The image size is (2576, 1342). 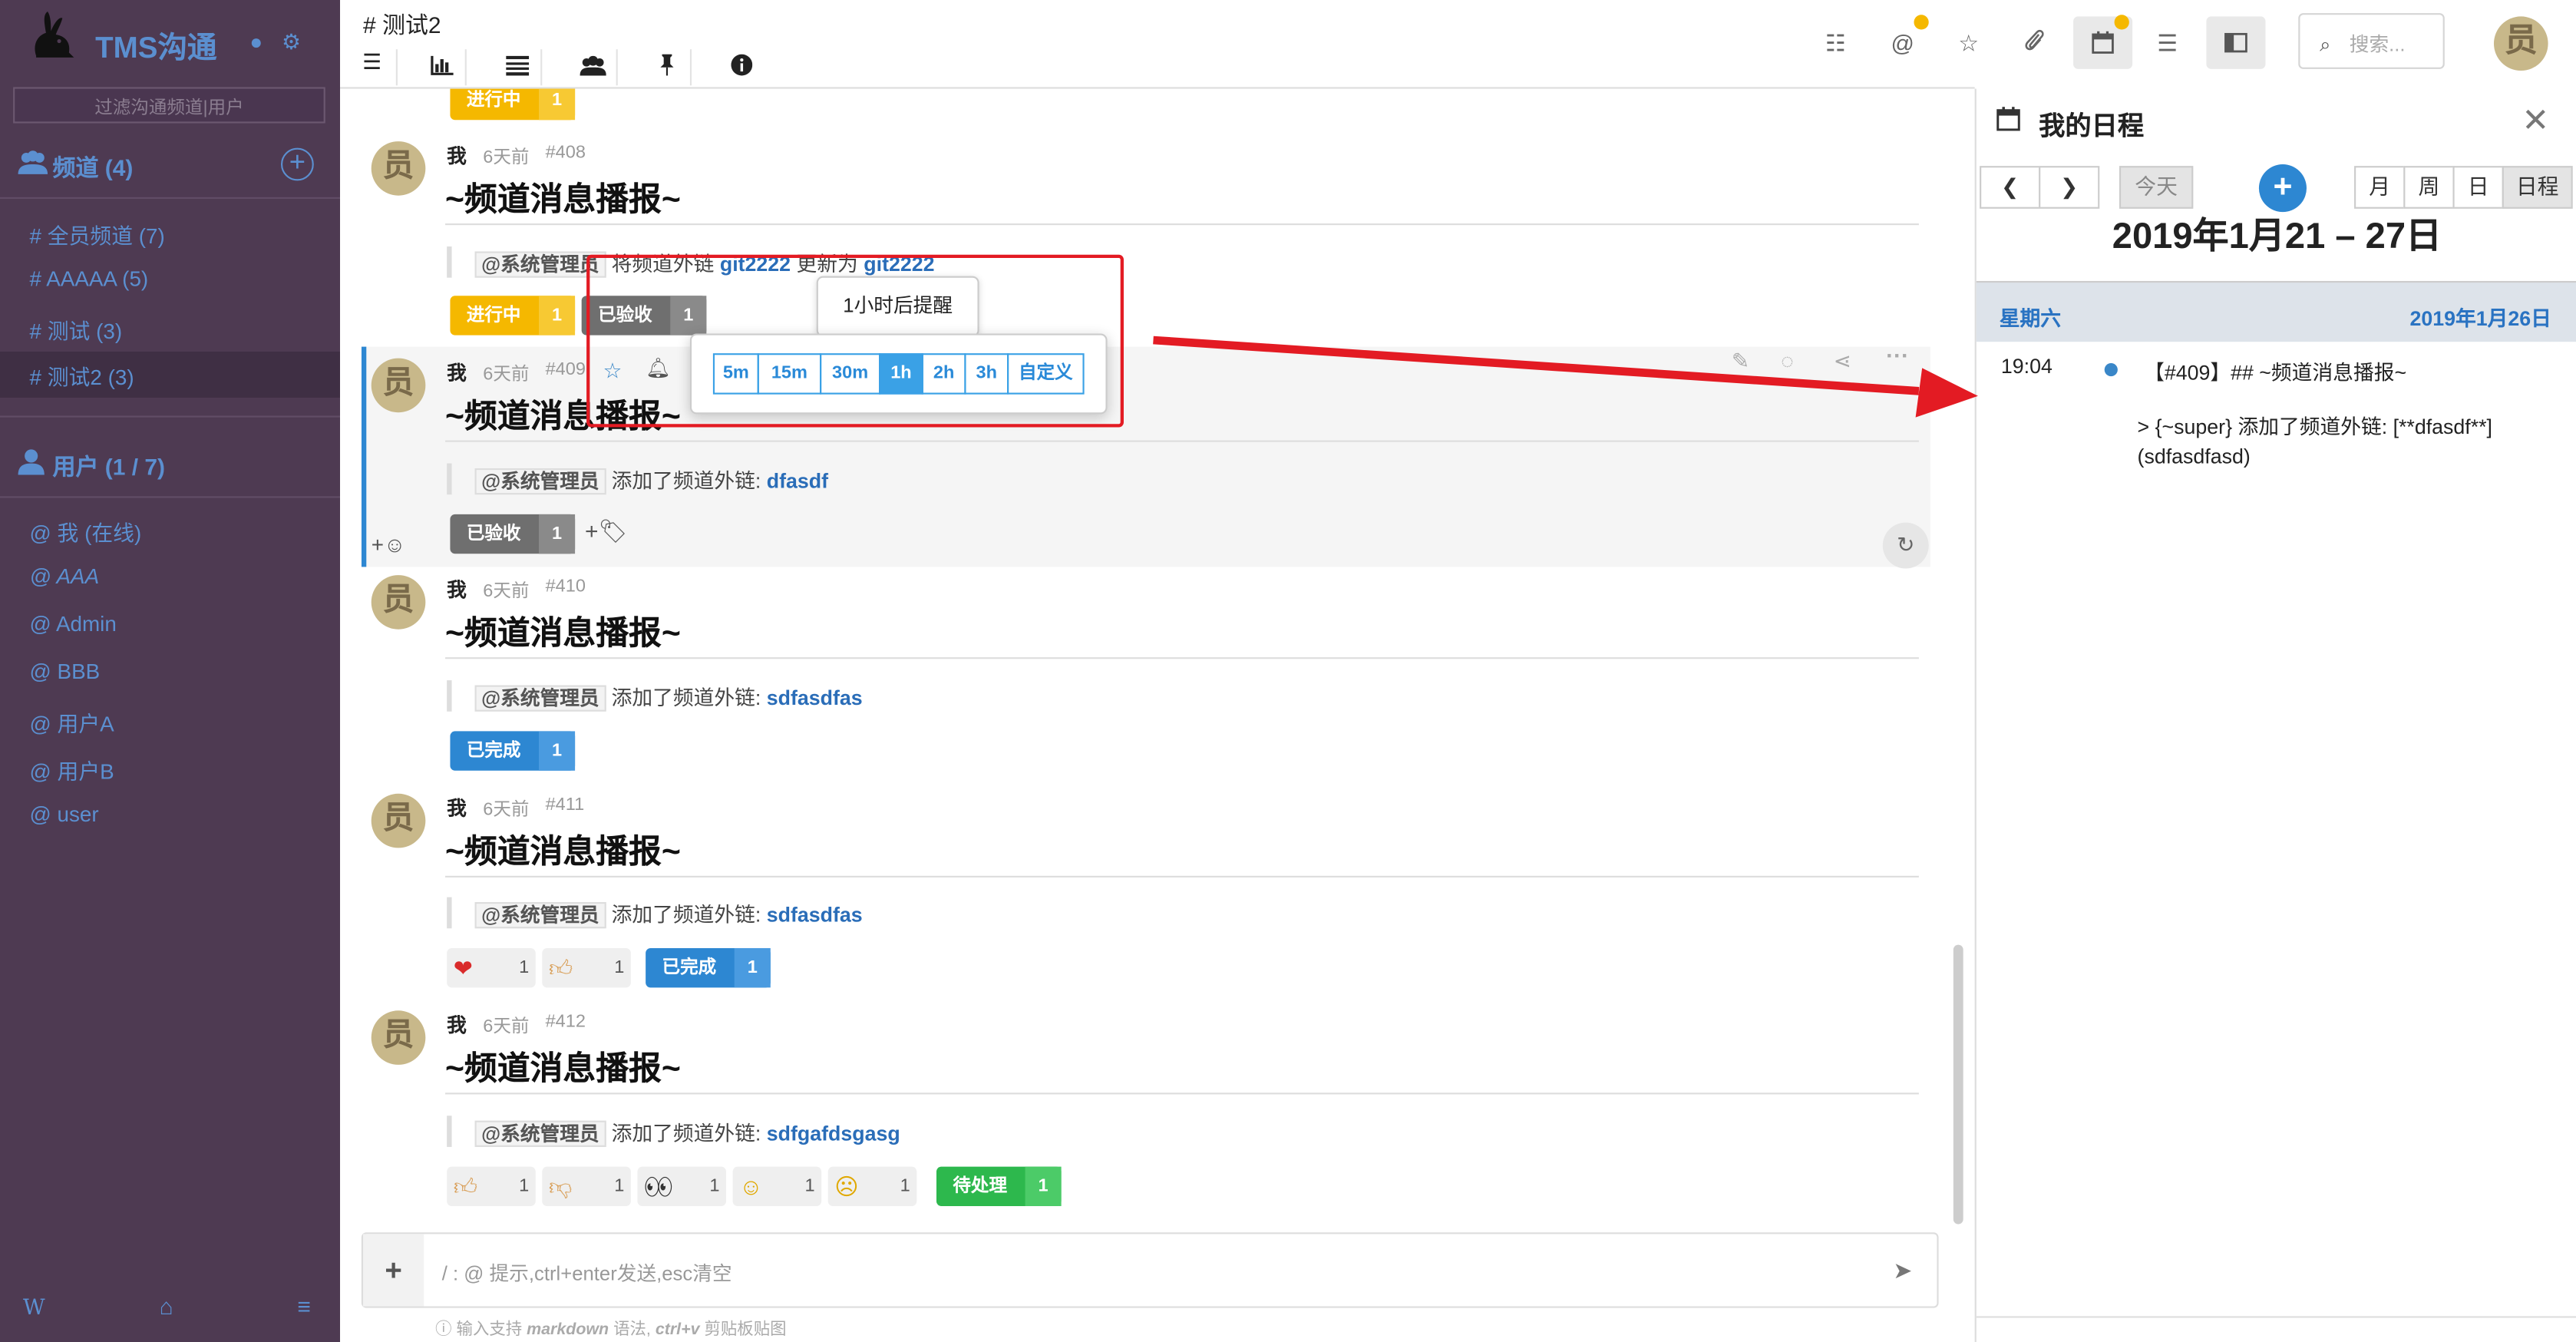 What do you see at coordinates (2069, 188) in the screenshot?
I see `next-week-button: ❯` at bounding box center [2069, 188].